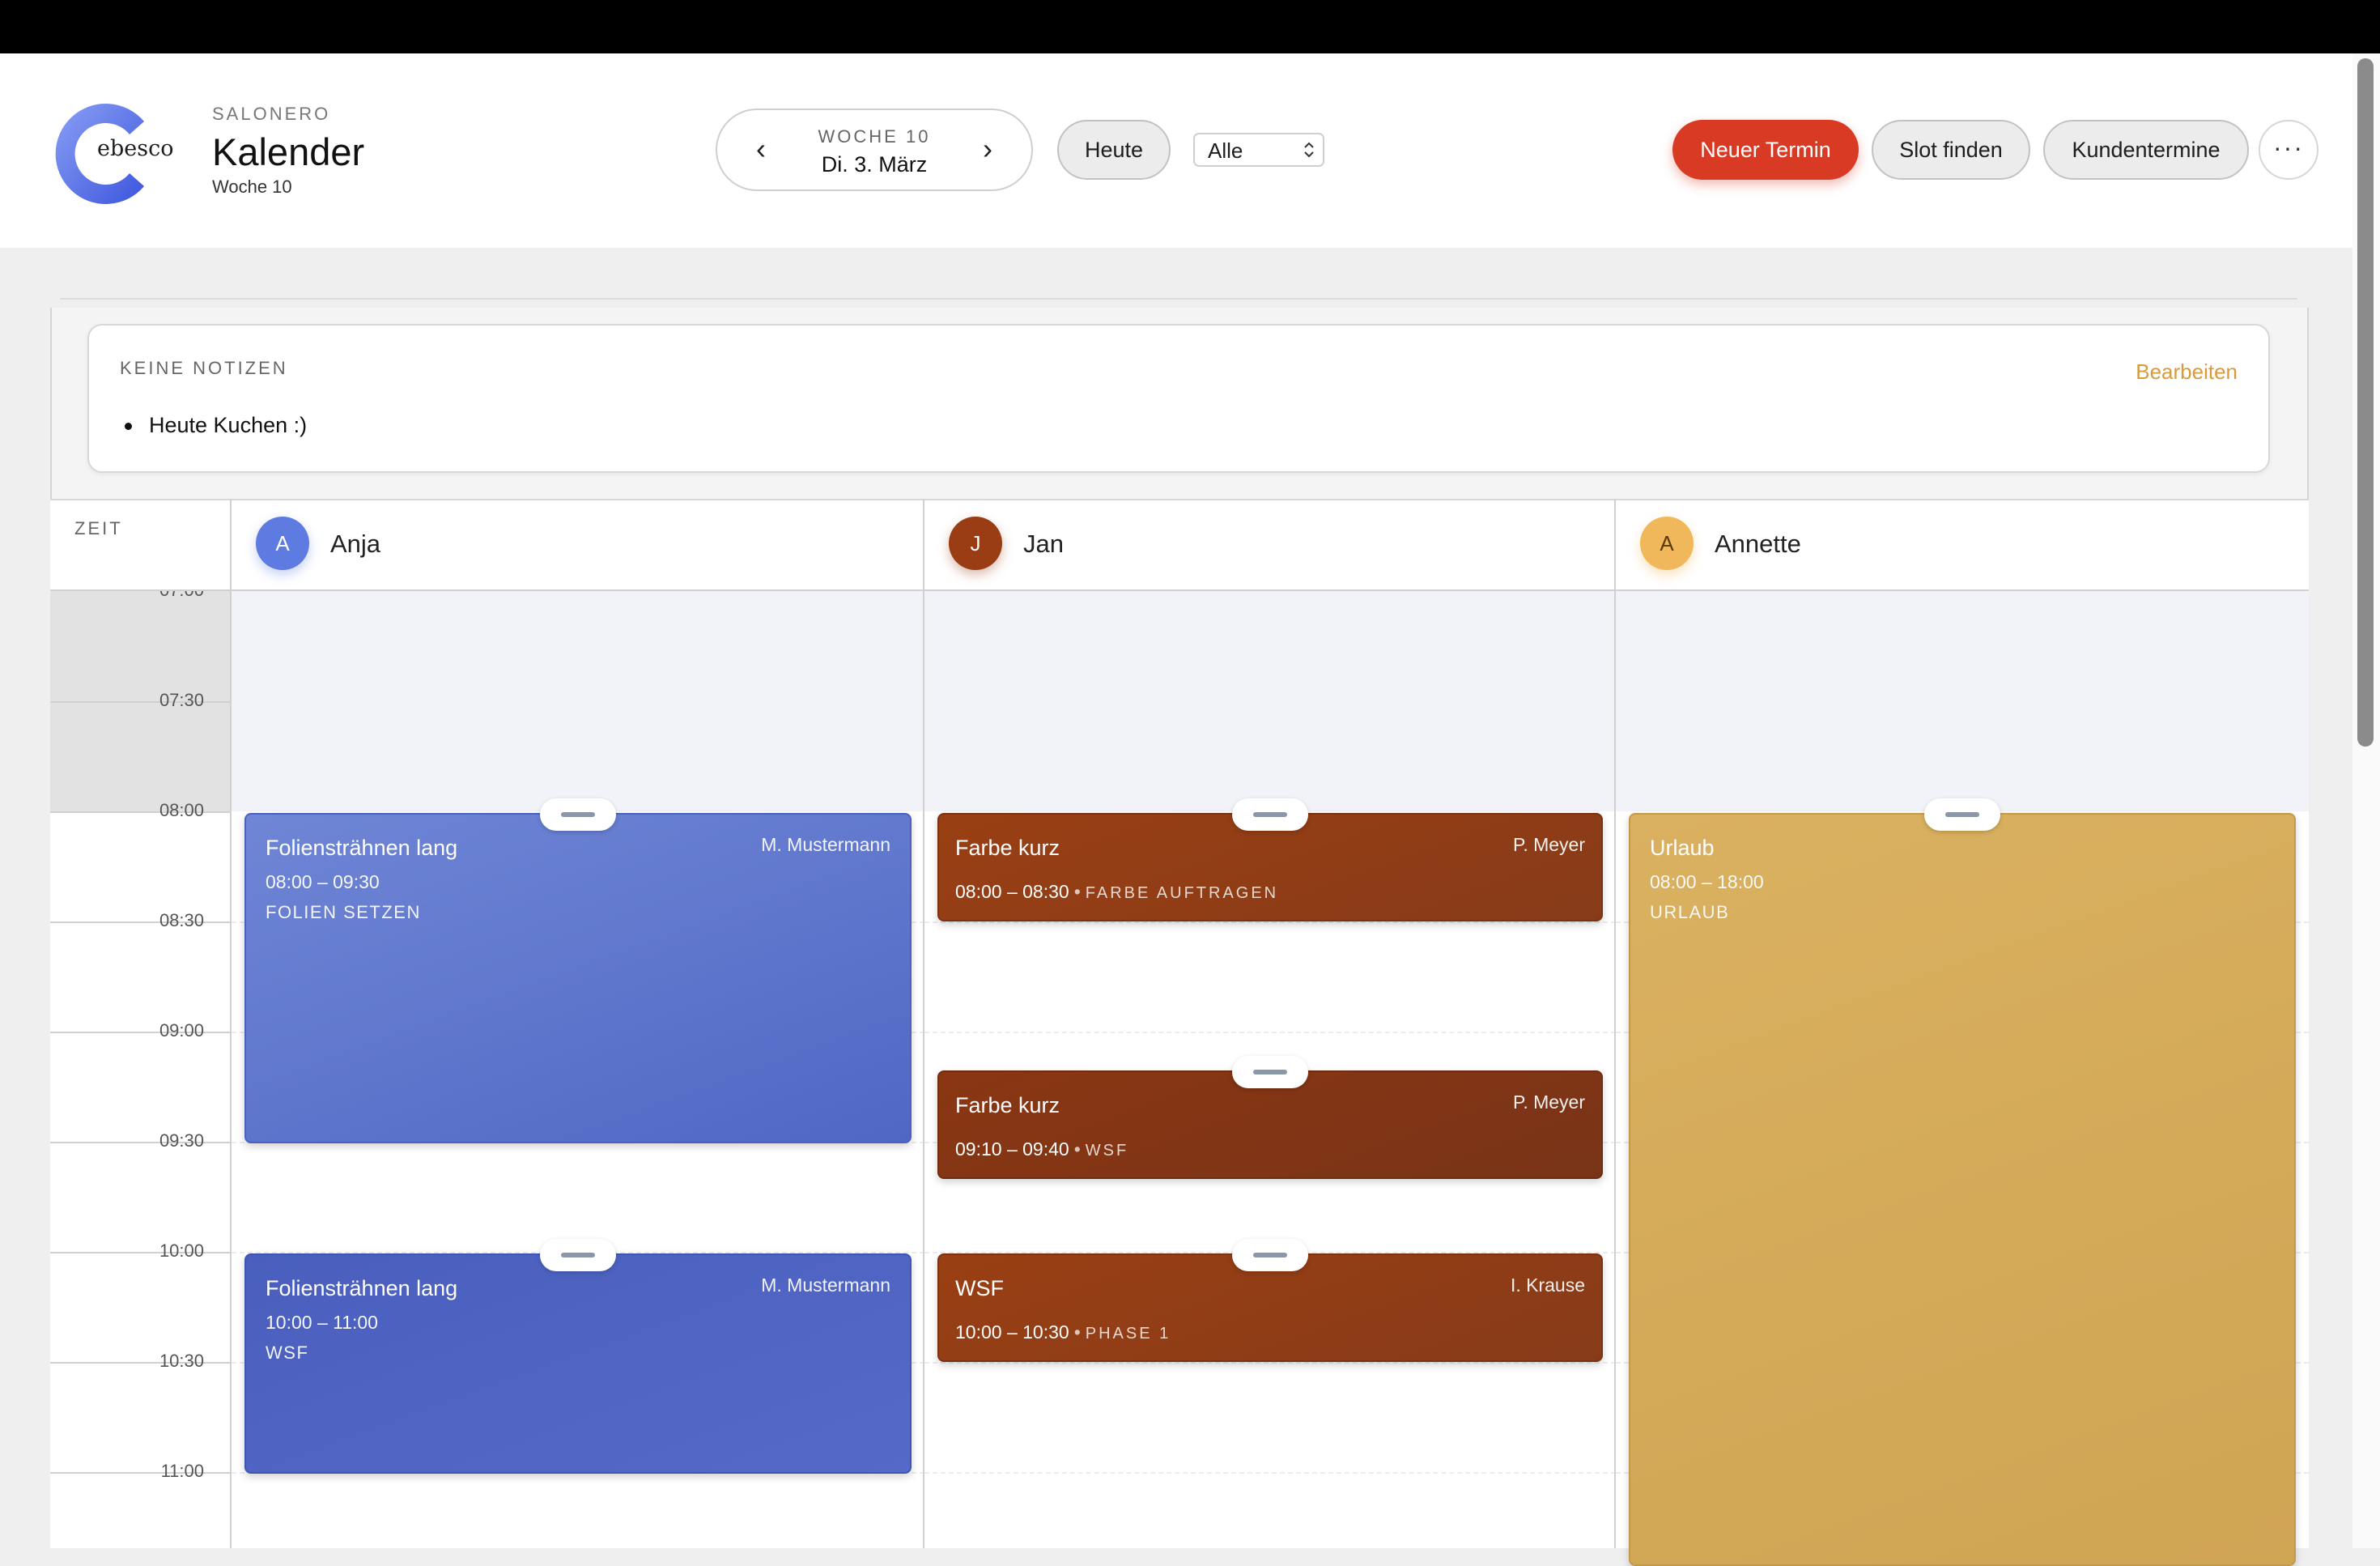 The width and height of the screenshot is (2380, 1566). I want to click on time-label: 09:00, so click(181, 1030).